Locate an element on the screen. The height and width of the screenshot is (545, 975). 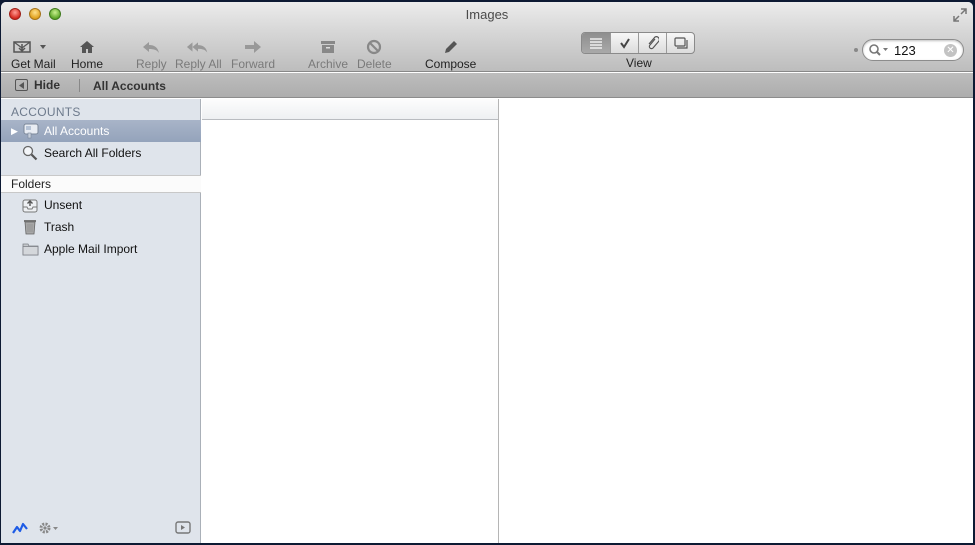
archive-button: Archive is located at coordinates (328, 54).